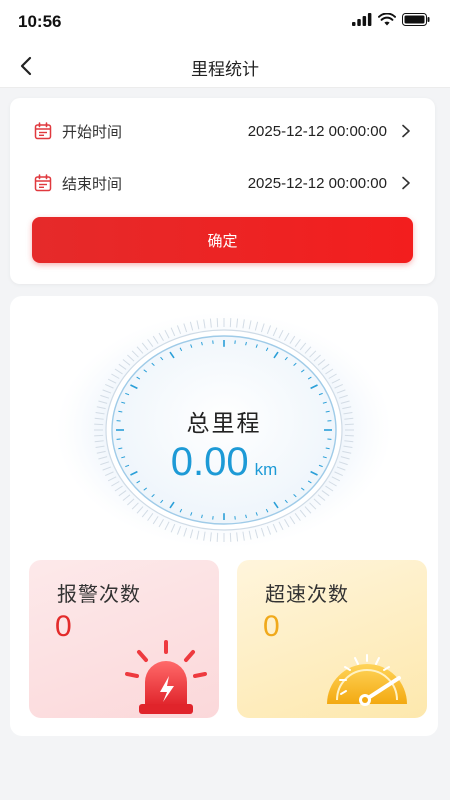 Image resolution: width=450 pixels, height=800 pixels. Describe the element at coordinates (63, 626) in the screenshot. I see `alarm-count-value: 0` at that location.